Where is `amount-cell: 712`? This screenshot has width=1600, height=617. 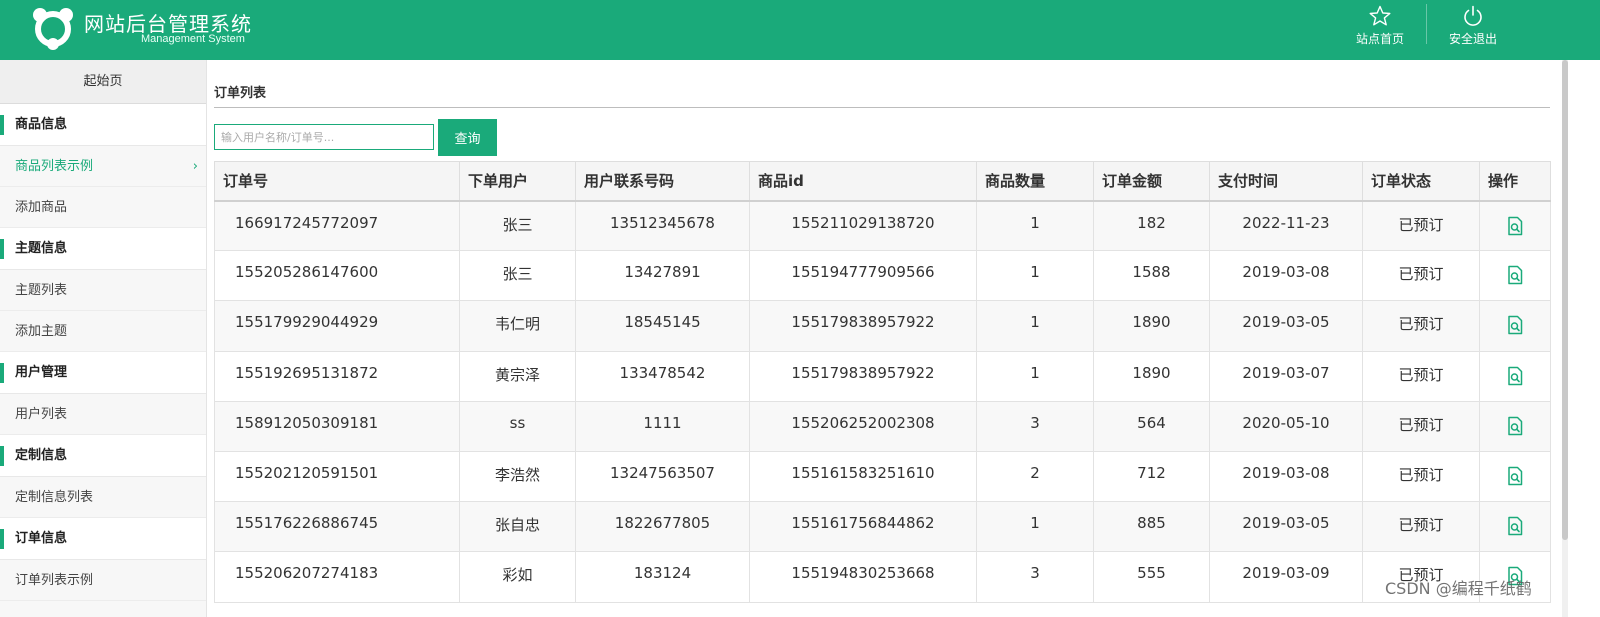 amount-cell: 712 is located at coordinates (1151, 476).